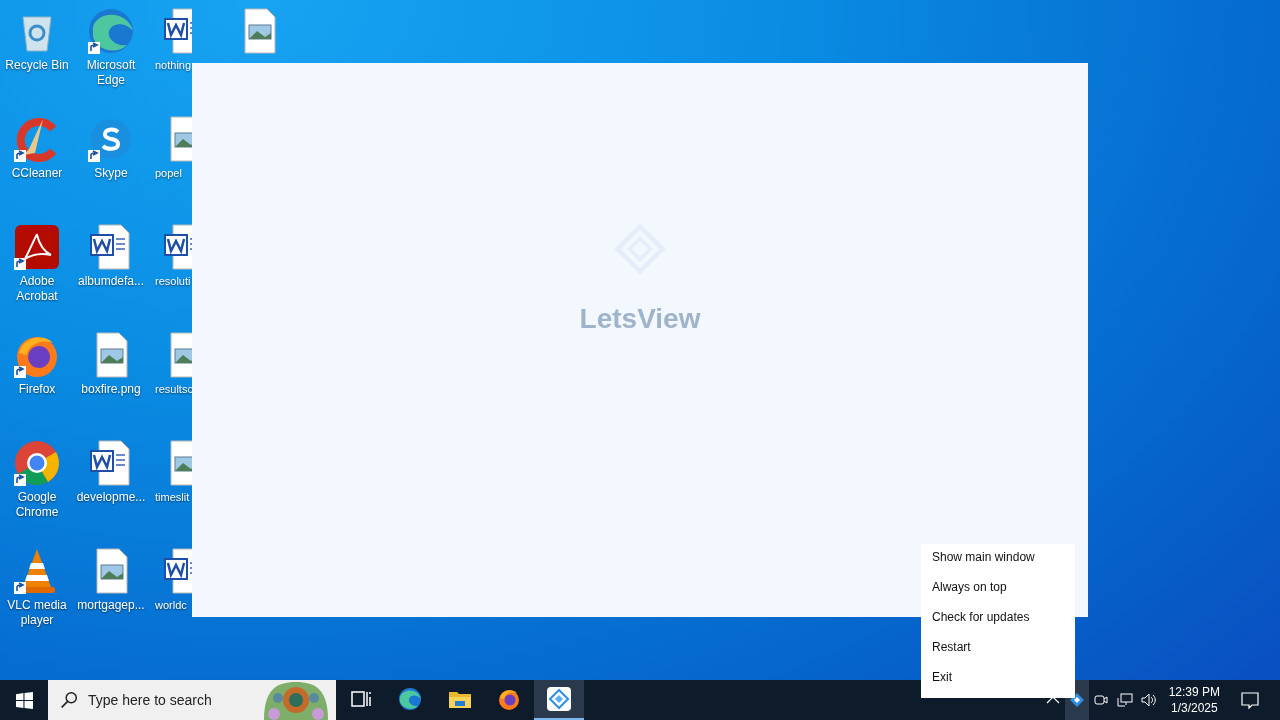 The width and height of the screenshot is (1280, 720). What do you see at coordinates (111, 73) in the screenshot?
I see `icon-label: Microsoft Edge` at bounding box center [111, 73].